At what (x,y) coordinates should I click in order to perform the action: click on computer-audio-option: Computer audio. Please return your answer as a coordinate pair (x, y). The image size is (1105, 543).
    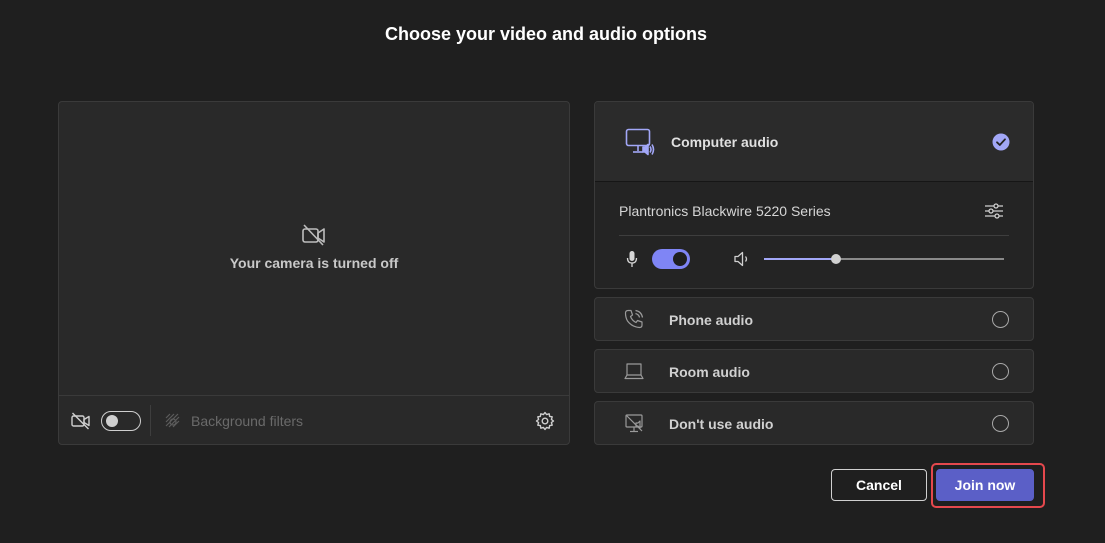
    Looking at the image, I should click on (814, 142).